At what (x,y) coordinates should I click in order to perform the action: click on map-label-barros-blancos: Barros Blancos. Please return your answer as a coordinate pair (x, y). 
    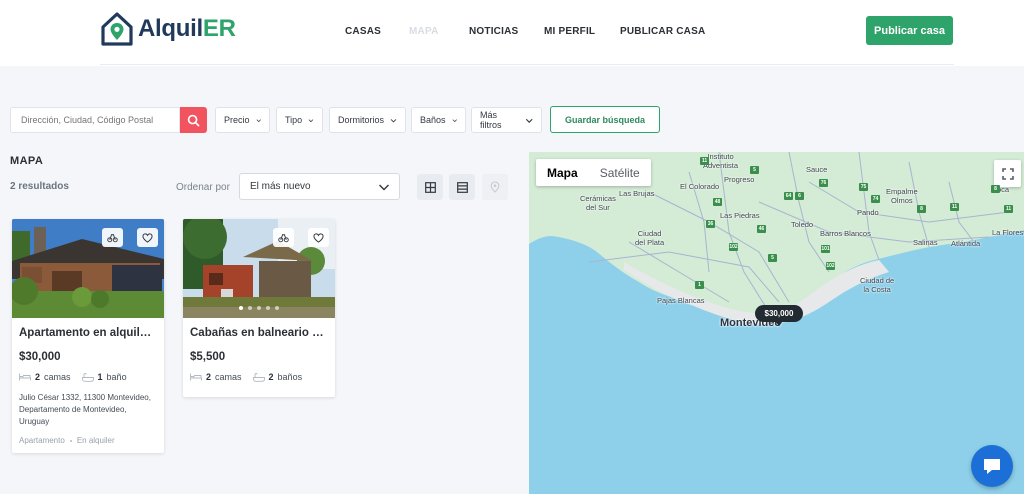
    Looking at the image, I should click on (845, 233).